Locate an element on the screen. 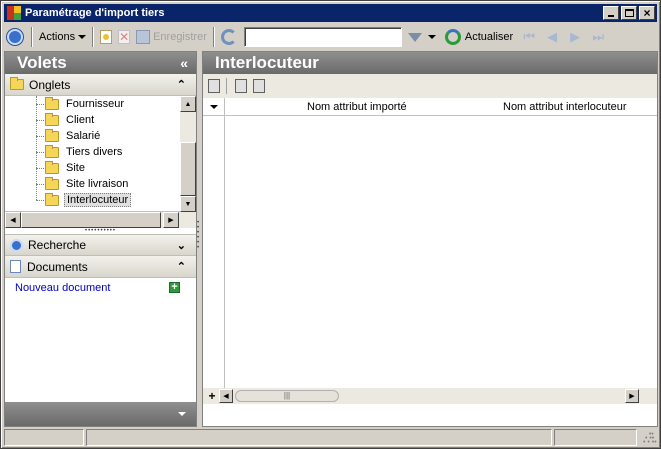 The width and height of the screenshot is (661, 449). new-document-label: Nouveau document is located at coordinates (63, 288).